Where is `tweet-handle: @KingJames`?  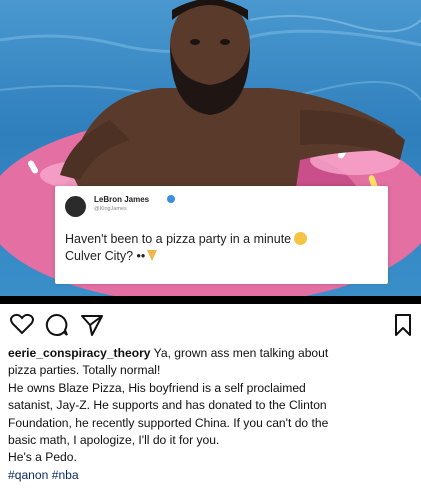 tweet-handle: @KingJames is located at coordinates (110, 209).